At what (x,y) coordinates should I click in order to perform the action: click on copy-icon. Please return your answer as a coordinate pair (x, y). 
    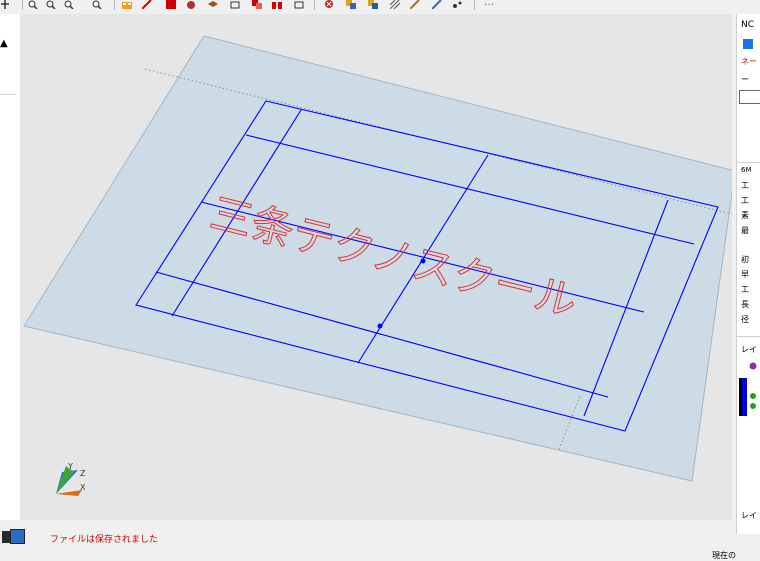
    Looking at the image, I should click on (351, 4).